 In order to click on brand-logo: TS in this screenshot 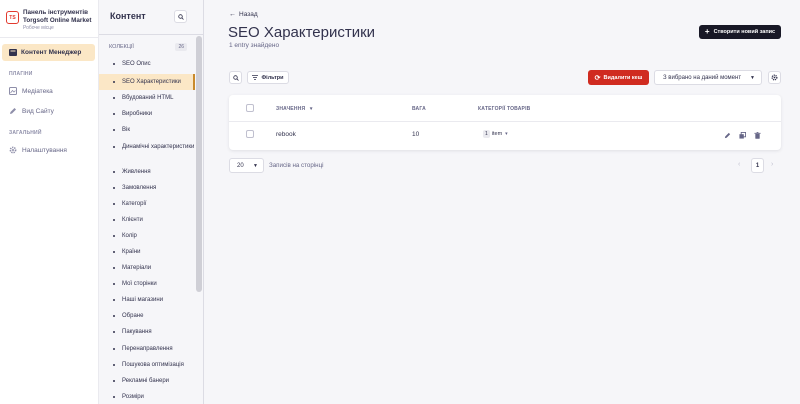, I will do `click(12, 17)`.